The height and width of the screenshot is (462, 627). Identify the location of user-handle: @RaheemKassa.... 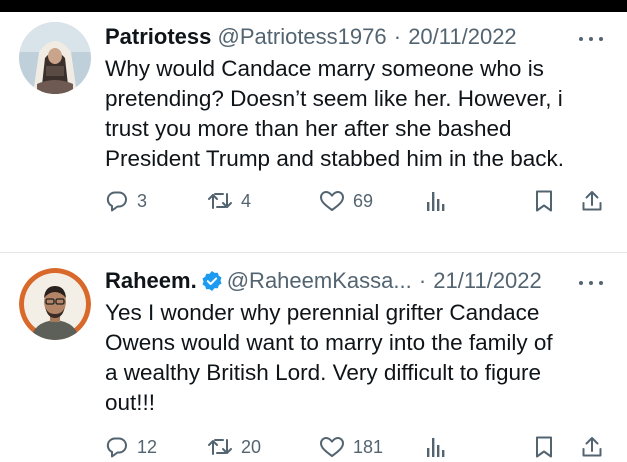
(319, 280).